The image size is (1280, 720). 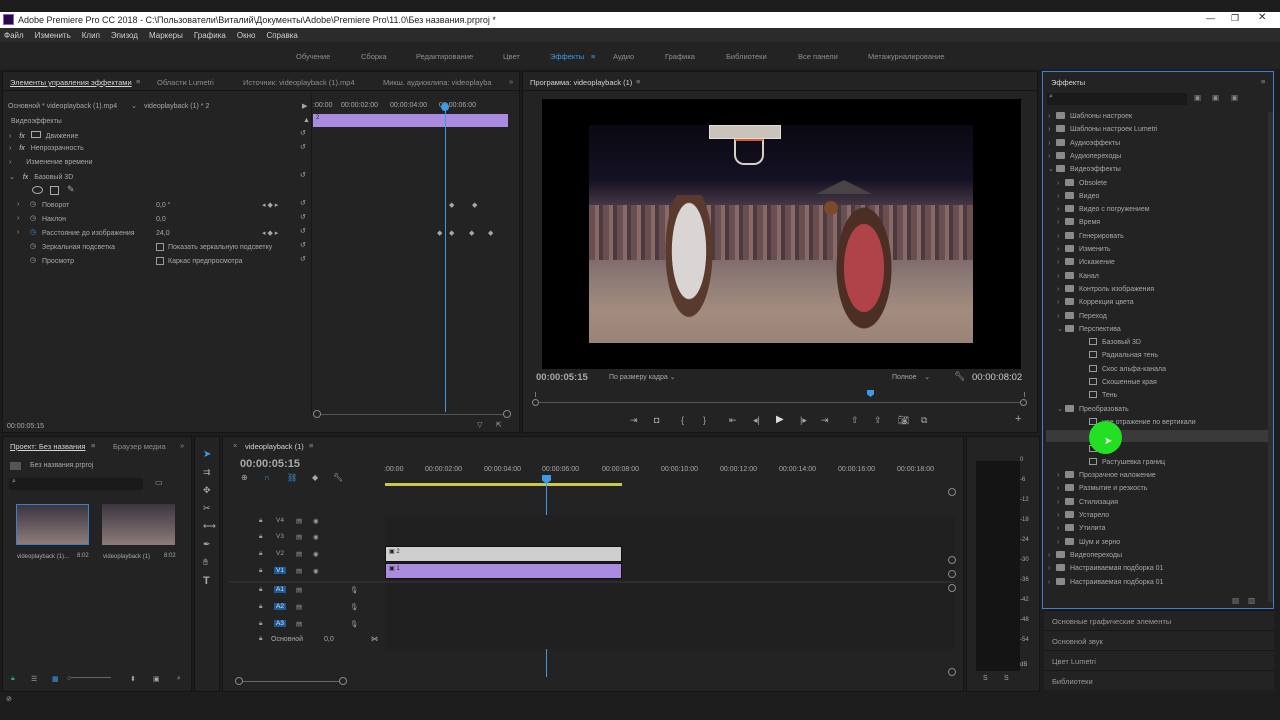 What do you see at coordinates (682, 420) in the screenshot?
I see `mark-in-icon: {` at bounding box center [682, 420].